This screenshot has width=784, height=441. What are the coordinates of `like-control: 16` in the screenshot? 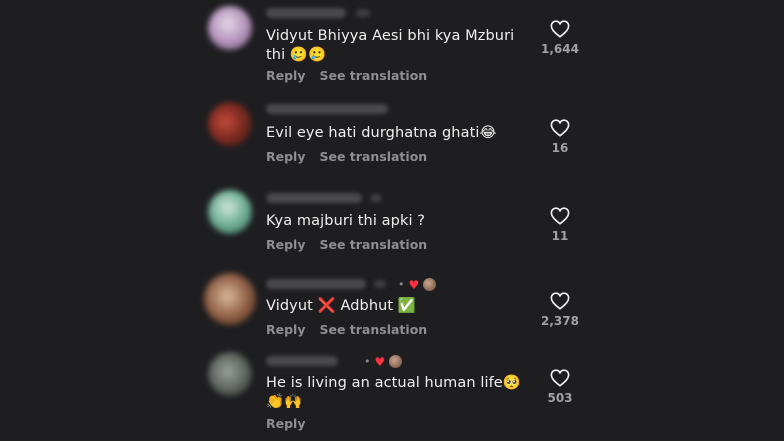 It's located at (560, 137).